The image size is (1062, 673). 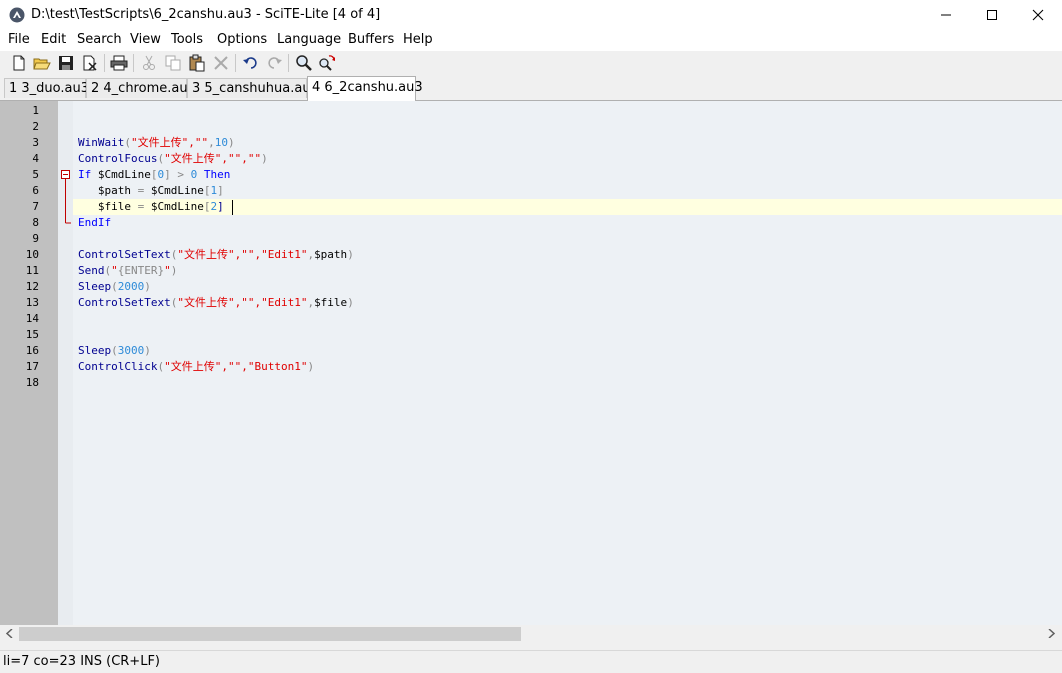 I want to click on fold-marker, so click(x=65, y=171).